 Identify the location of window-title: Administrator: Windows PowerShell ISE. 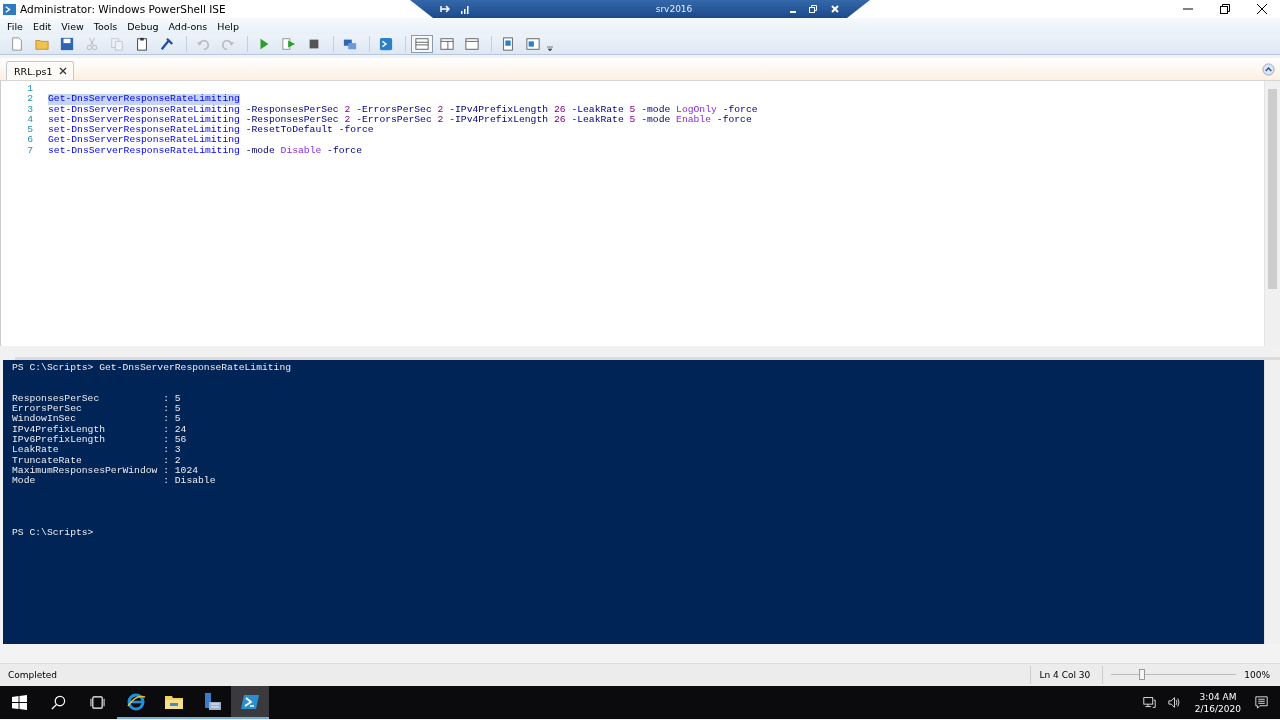
(123, 9).